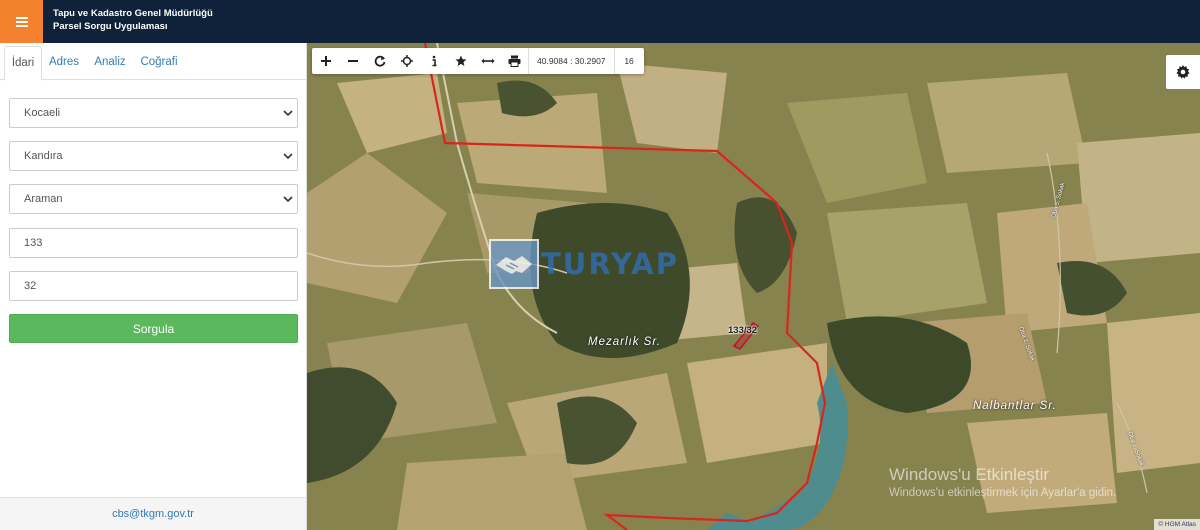 This screenshot has width=1200, height=530. Describe the element at coordinates (43, 156) in the screenshot. I see `district-value: Kandıra` at that location.